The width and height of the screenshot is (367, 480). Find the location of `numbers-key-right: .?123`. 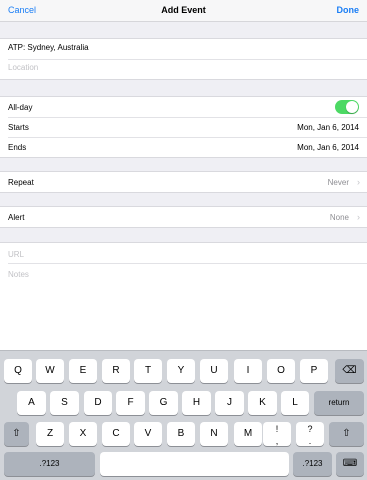

numbers-key-right: .?123 is located at coordinates (312, 464).